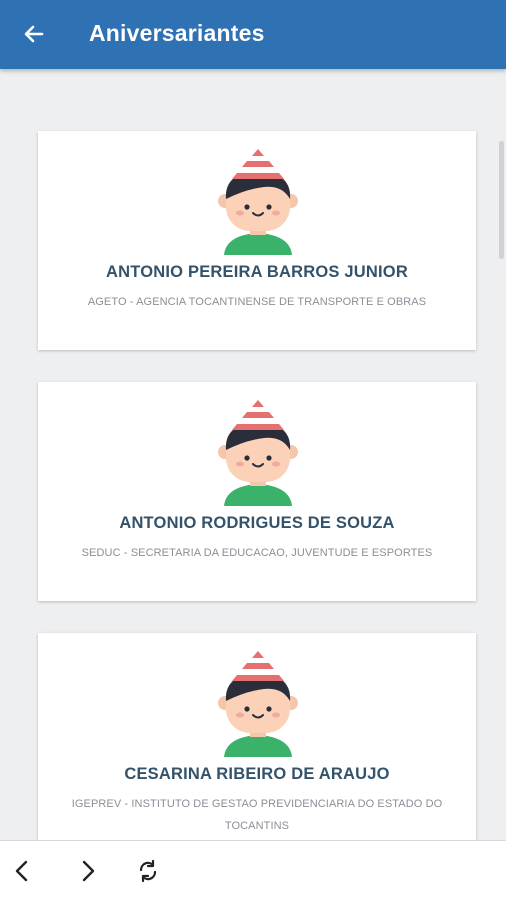 The image size is (506, 901). I want to click on arrow-left-icon, so click(34, 34).